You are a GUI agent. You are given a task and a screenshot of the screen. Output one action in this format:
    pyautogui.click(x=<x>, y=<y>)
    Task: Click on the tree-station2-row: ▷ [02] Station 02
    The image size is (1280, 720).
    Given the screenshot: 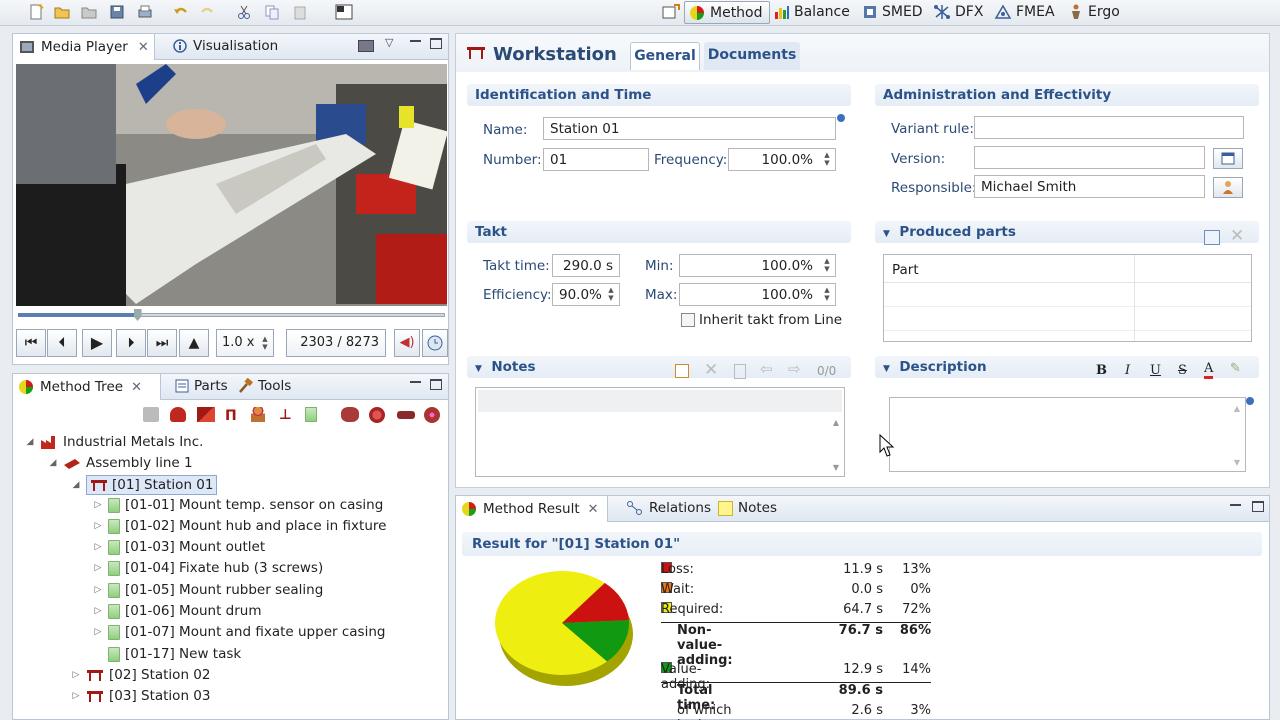 What is the action you would take?
    pyautogui.click(x=141, y=675)
    